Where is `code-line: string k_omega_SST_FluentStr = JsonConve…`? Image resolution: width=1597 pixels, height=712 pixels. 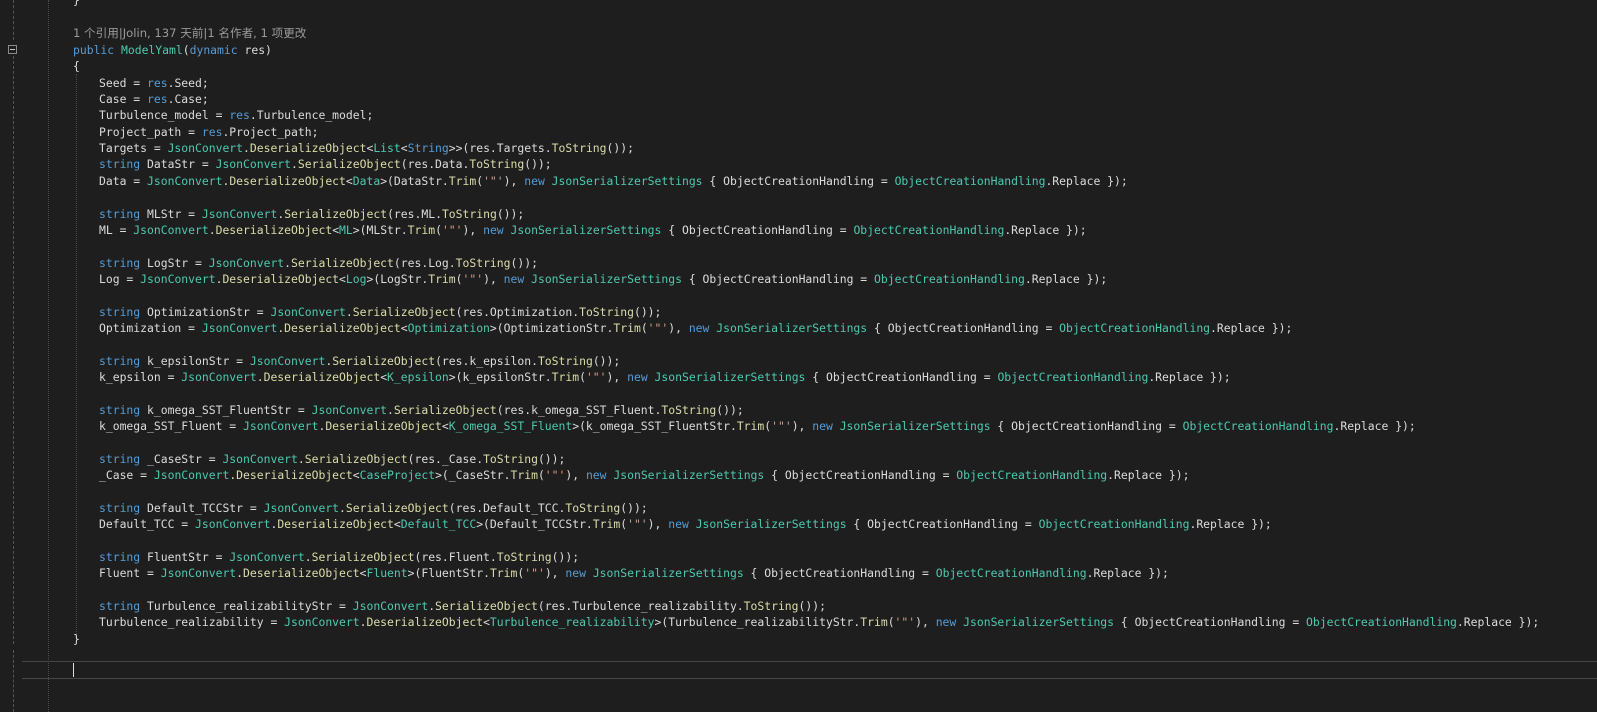
code-line: string k_omega_SST_FluentStr = JsonConve… is located at coordinates (421, 410).